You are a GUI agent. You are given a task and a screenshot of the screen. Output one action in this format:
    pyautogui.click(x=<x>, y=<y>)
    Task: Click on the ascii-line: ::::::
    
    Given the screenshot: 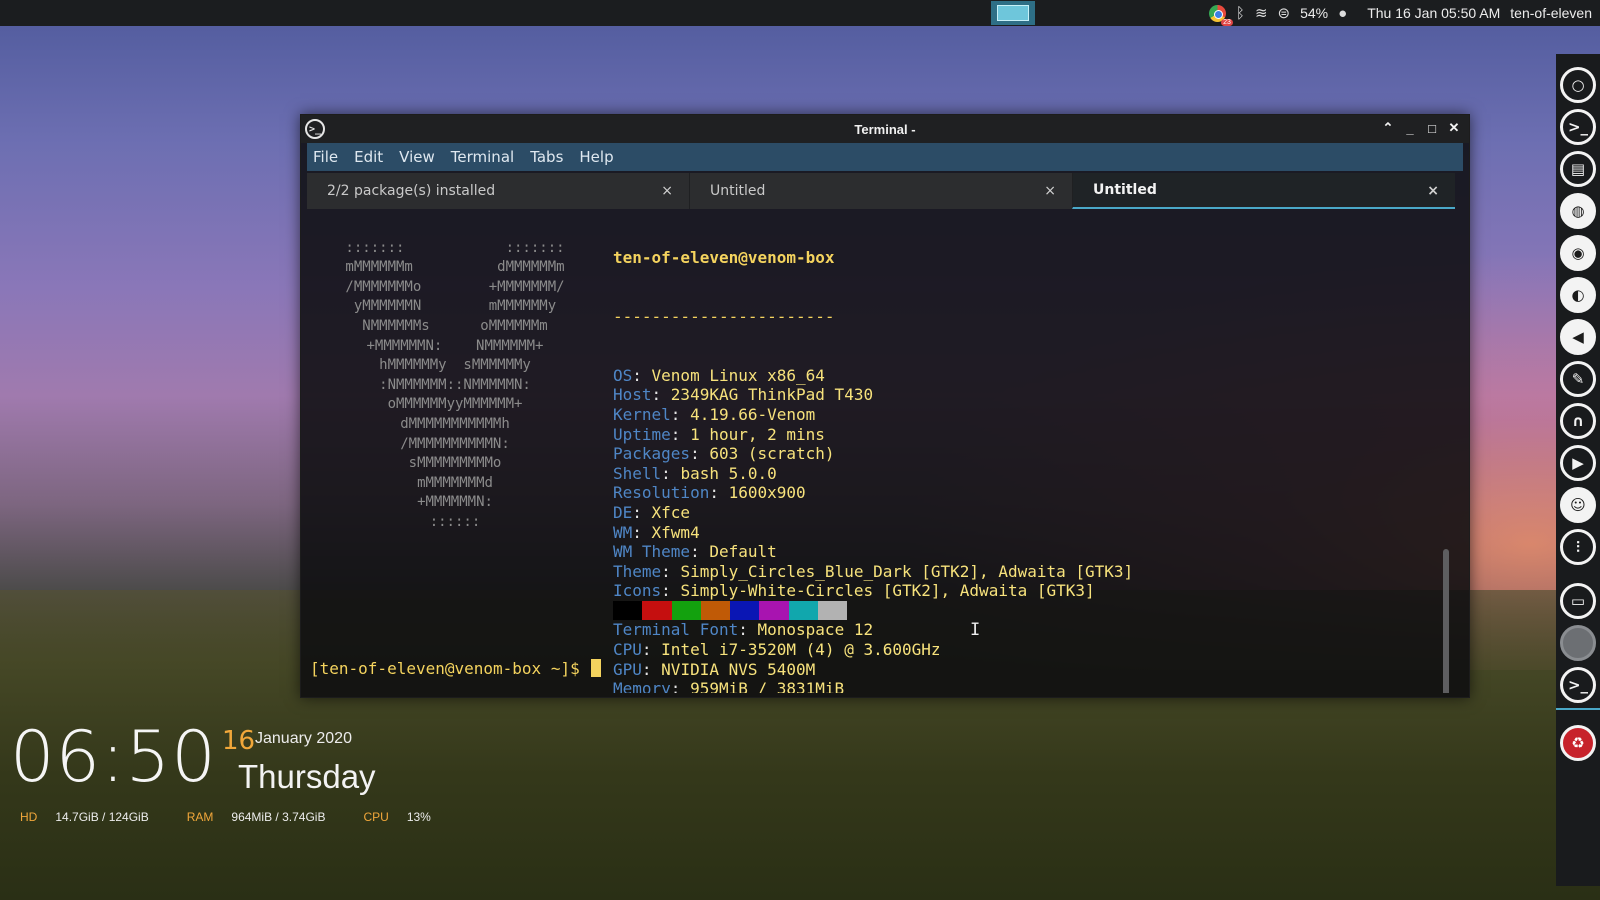 What is the action you would take?
    pyautogui.click(x=455, y=521)
    